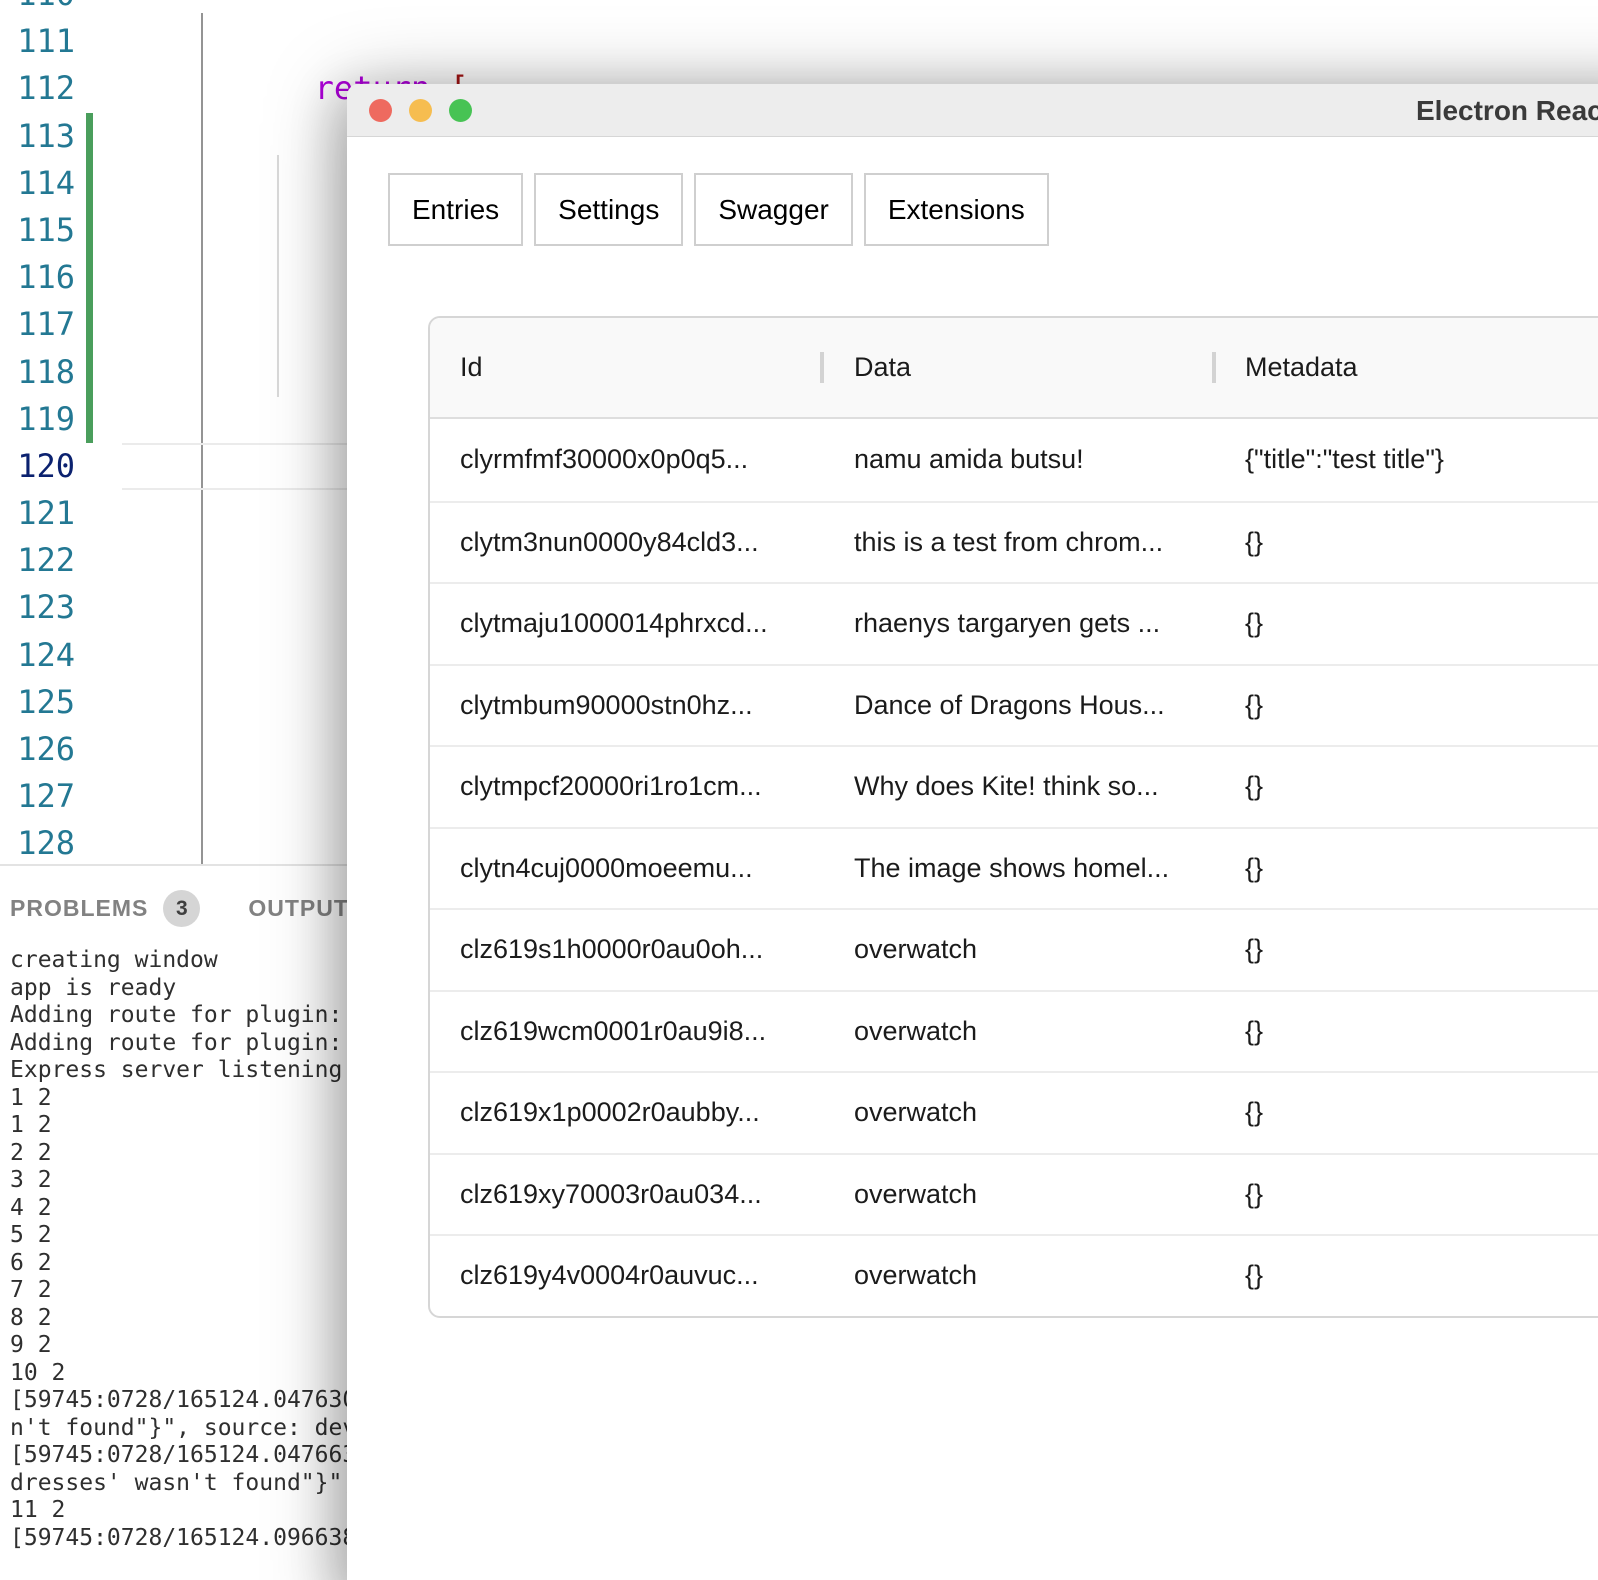 The width and height of the screenshot is (1598, 1580). Describe the element at coordinates (182, 908) in the screenshot. I see `problems-count-badge: 3` at that location.